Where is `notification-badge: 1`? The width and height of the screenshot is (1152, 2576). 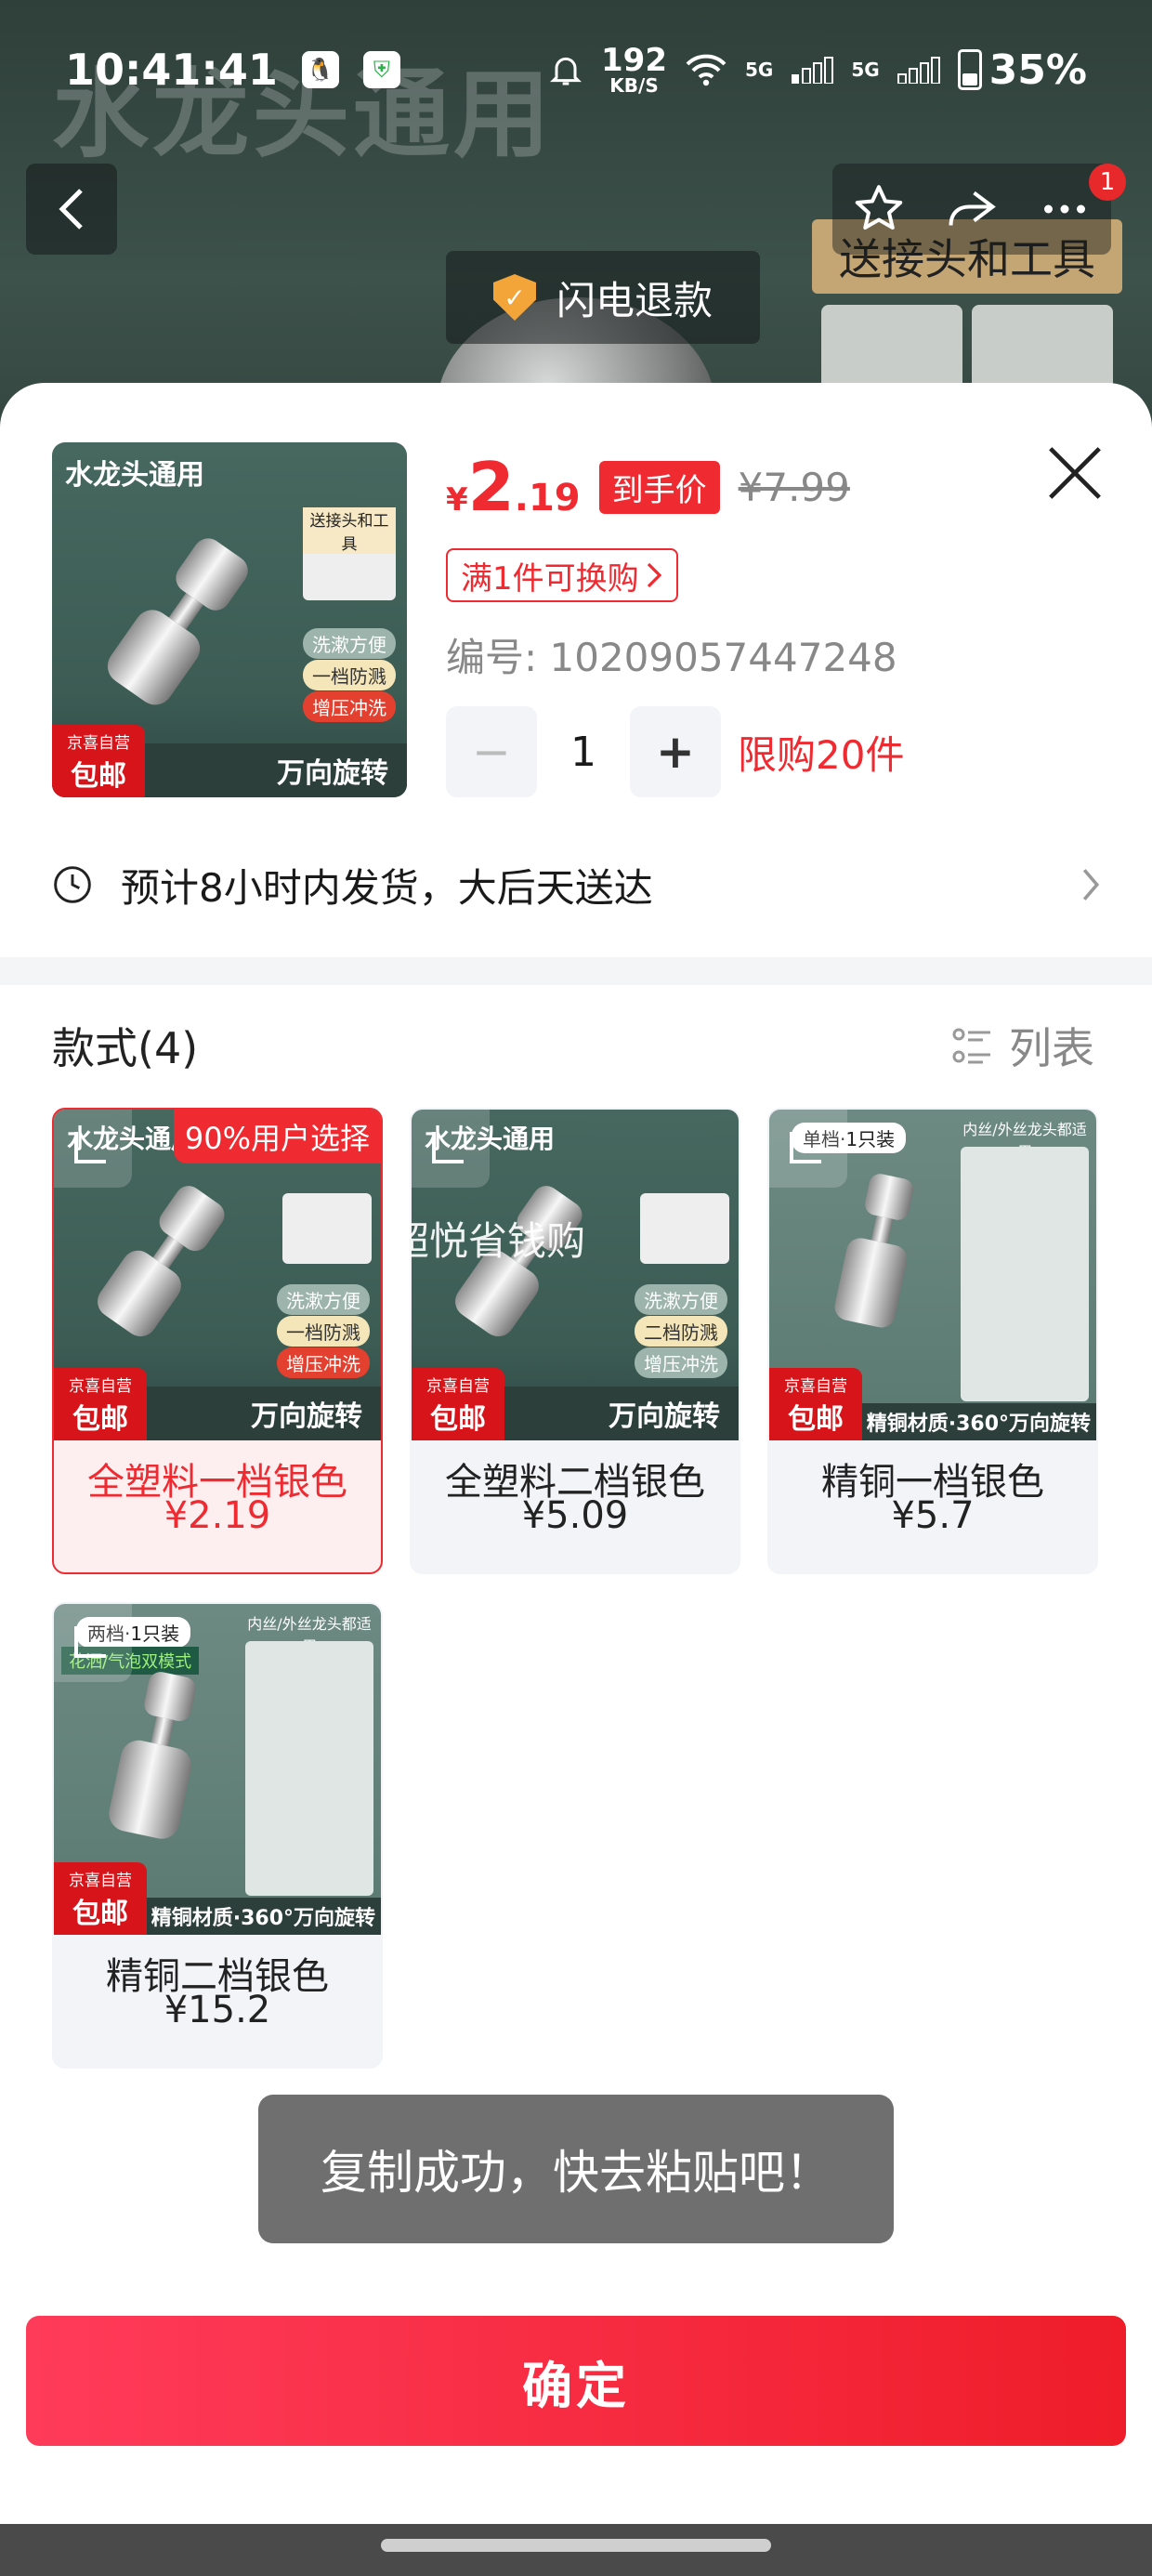
notification-badge: 1 is located at coordinates (1107, 182).